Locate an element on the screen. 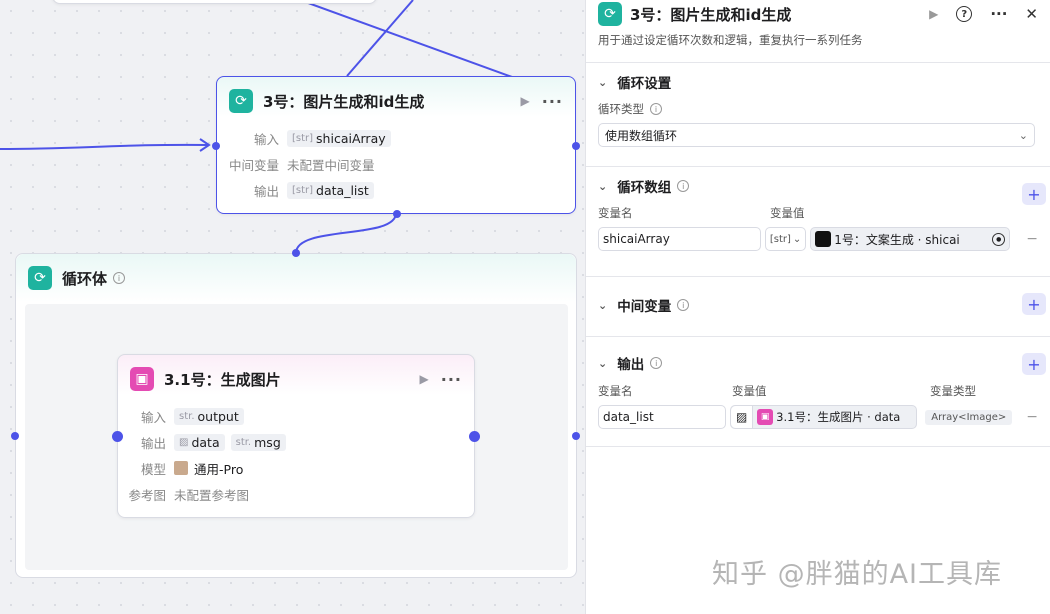 This screenshot has height=614, width=1050. upstream-node-partial is located at coordinates (214, 2).